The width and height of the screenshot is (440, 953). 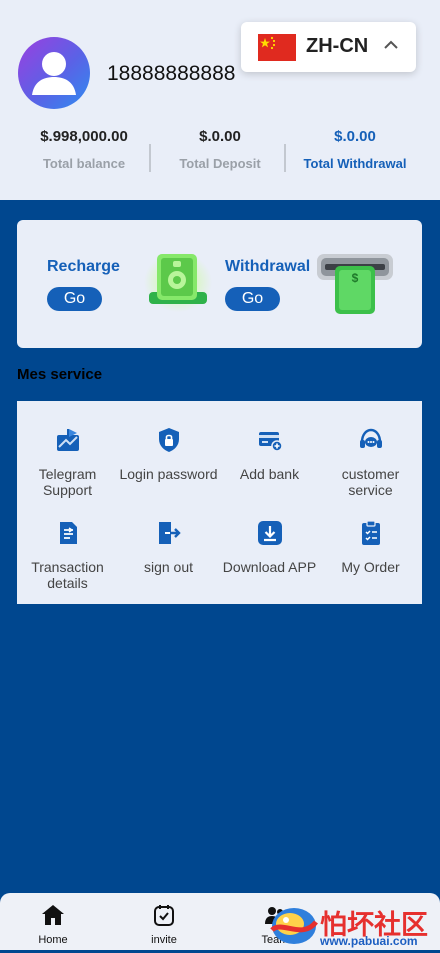 I want to click on bank-card-add-icon, so click(x=270, y=442).